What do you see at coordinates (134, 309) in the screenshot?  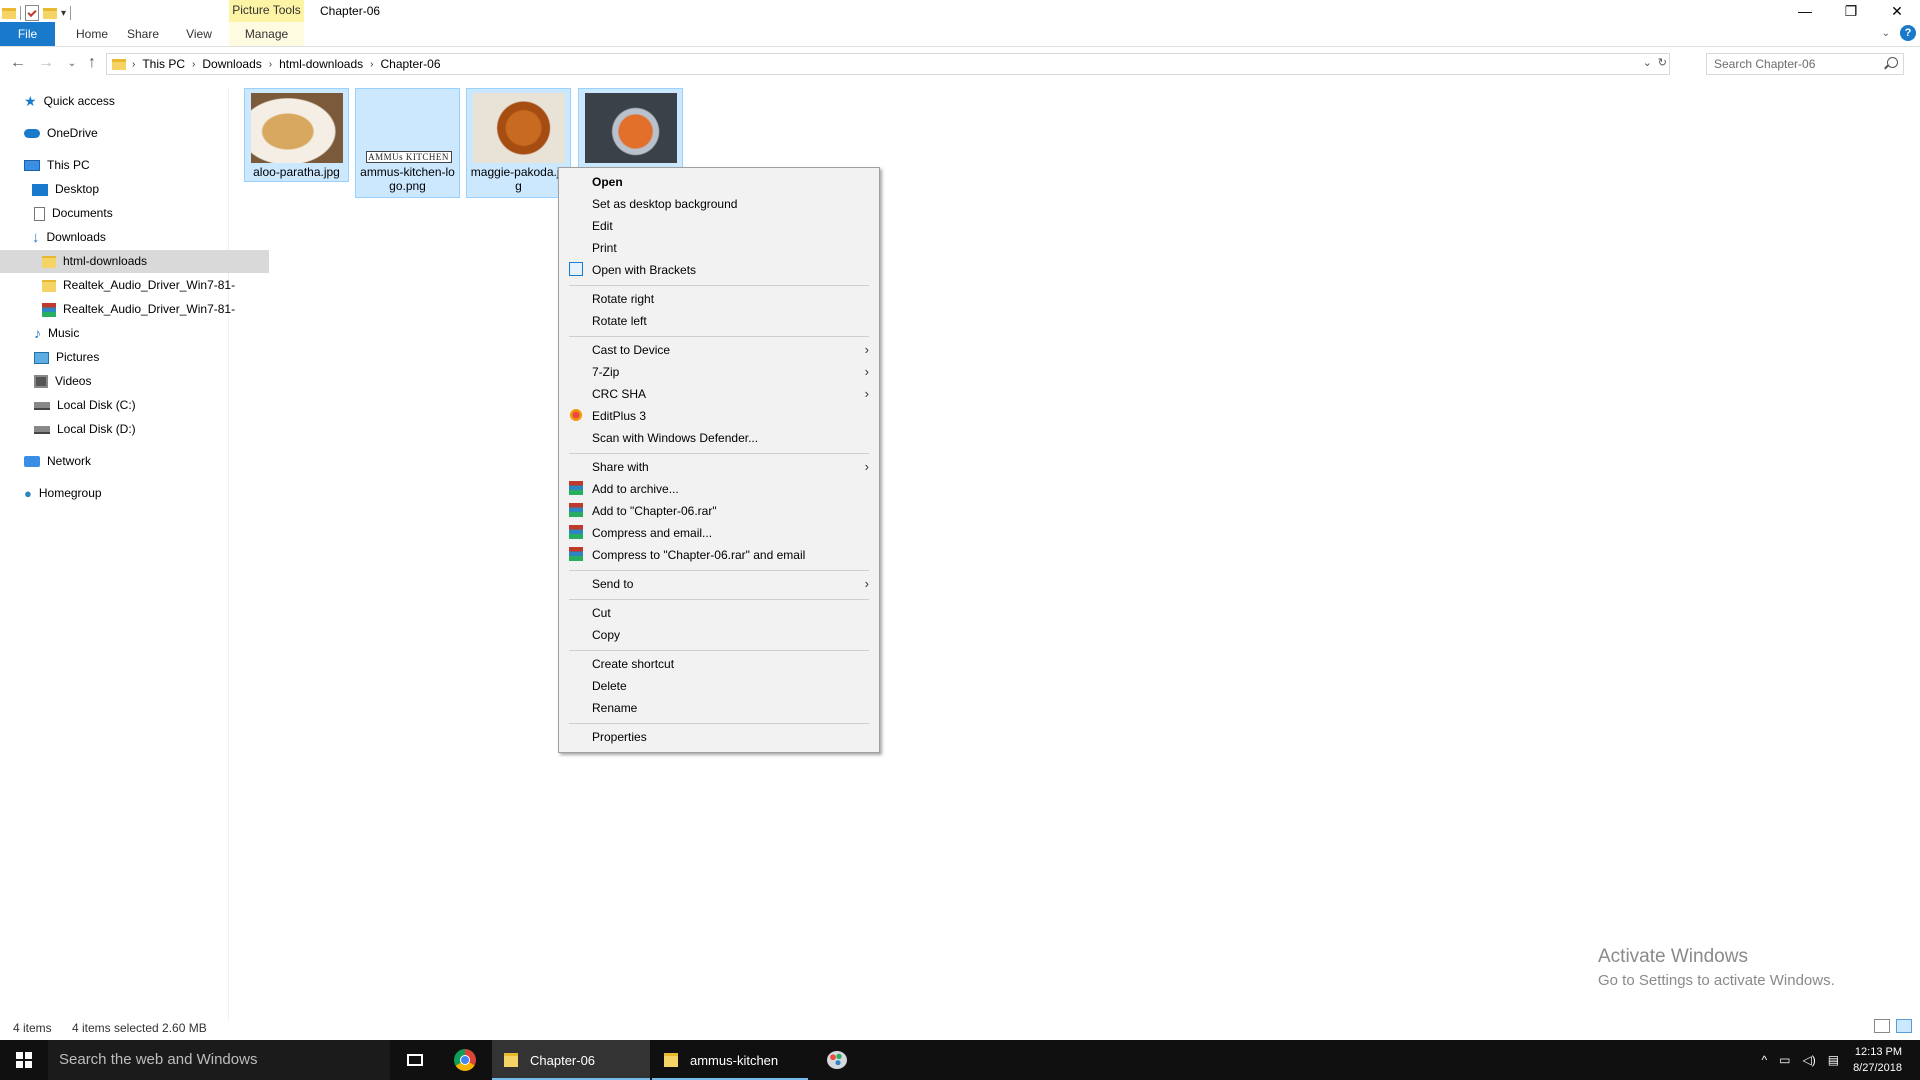 I see `sidebar-item-realtek-archive: Realtek_Audio_Driver_Win7-81-` at bounding box center [134, 309].